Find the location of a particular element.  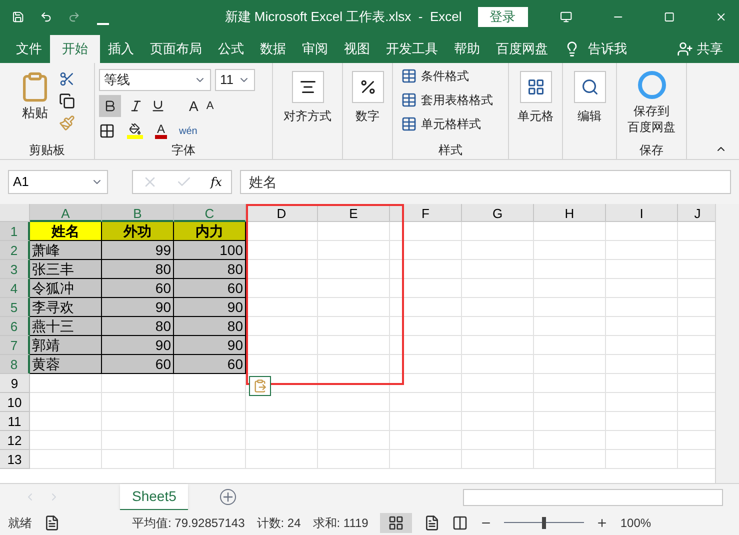

column-header: I is located at coordinates (642, 213).